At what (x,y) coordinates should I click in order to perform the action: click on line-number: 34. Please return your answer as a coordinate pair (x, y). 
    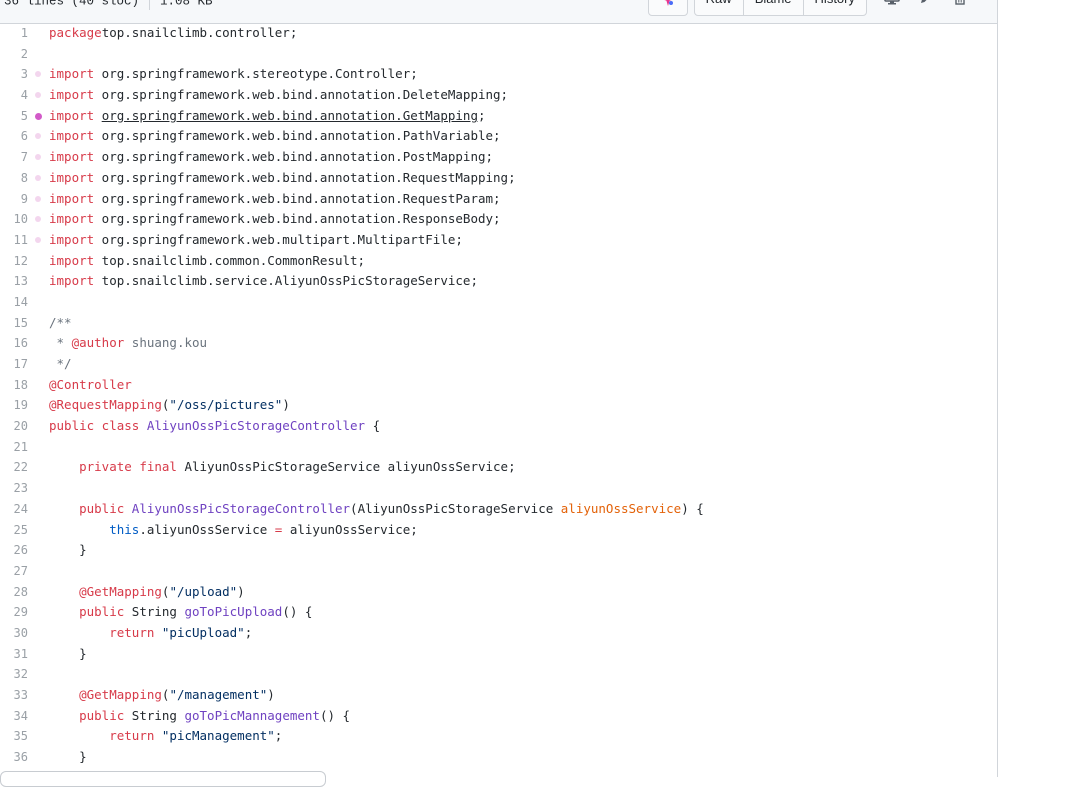
    Looking at the image, I should click on (14, 716).